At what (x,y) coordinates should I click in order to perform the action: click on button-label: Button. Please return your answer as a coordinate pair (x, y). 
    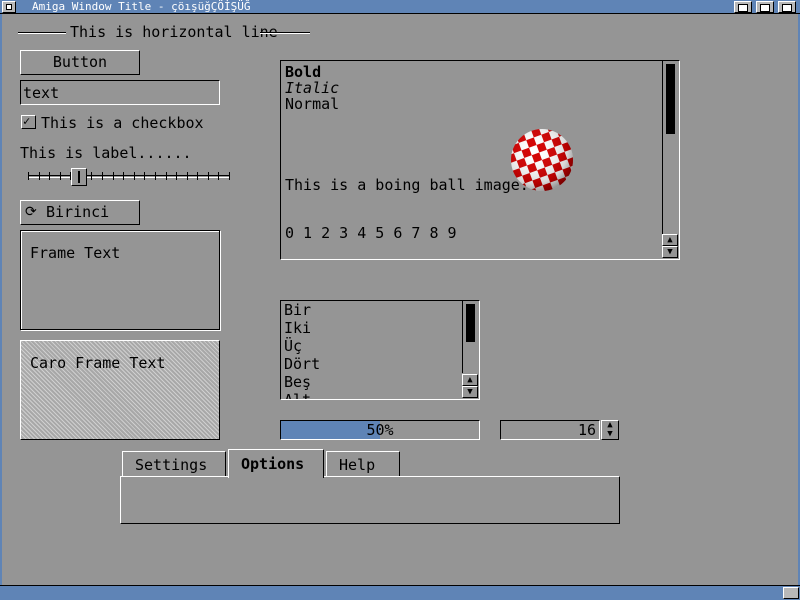
    Looking at the image, I should click on (80, 62).